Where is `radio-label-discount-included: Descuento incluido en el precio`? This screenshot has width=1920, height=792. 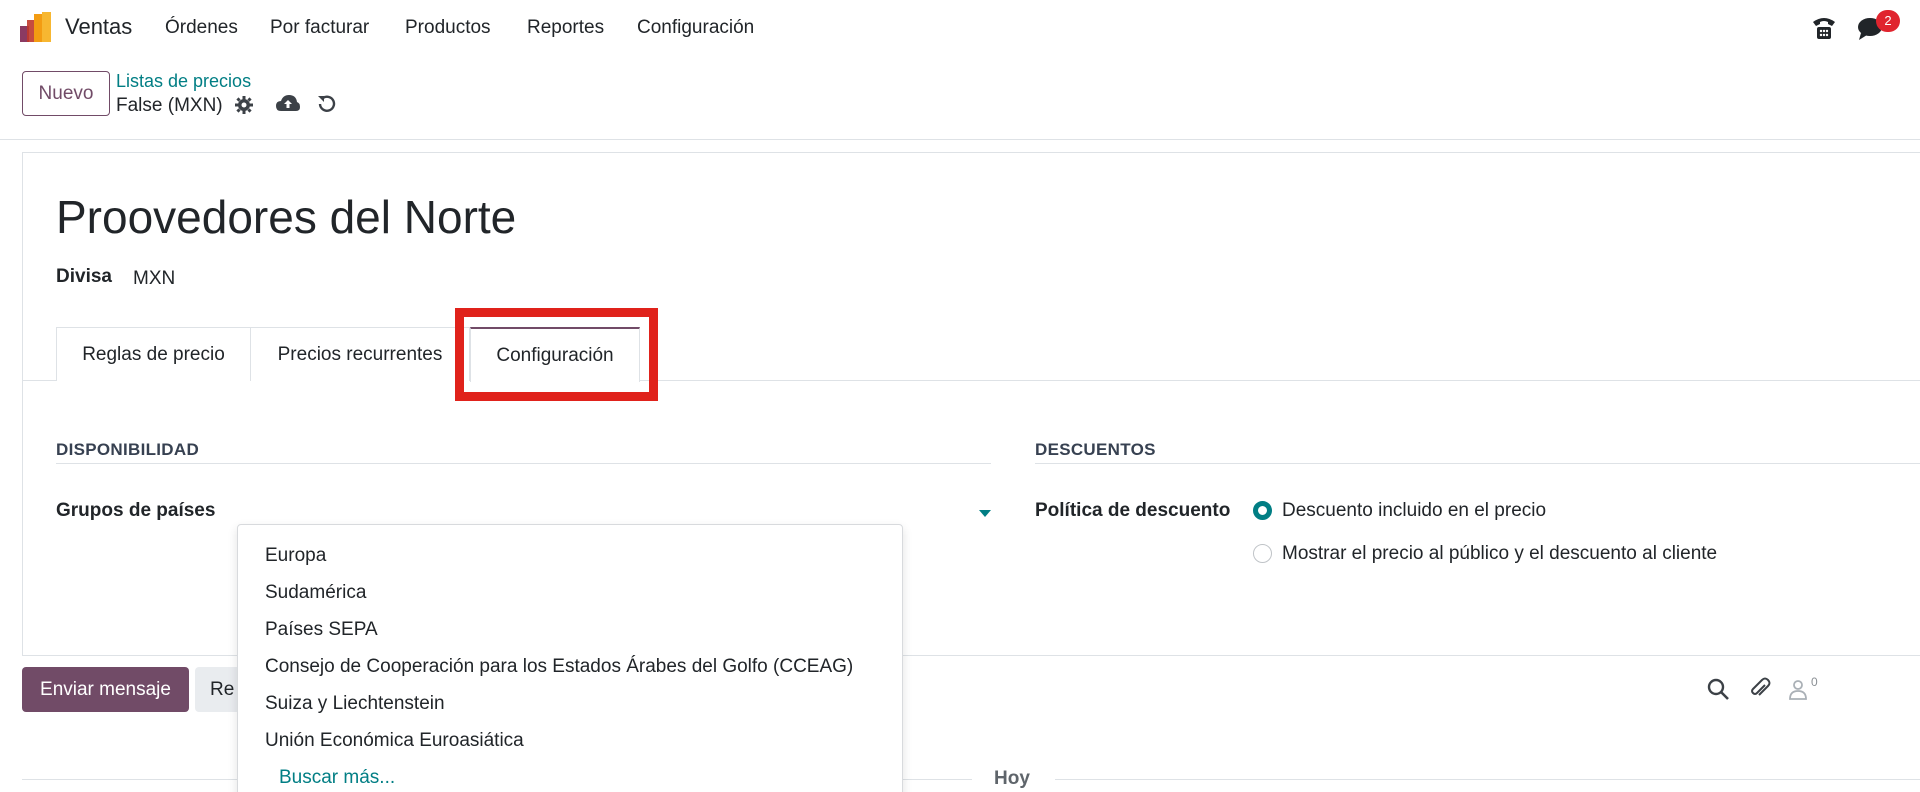 radio-label-discount-included: Descuento incluido en el precio is located at coordinates (1414, 511).